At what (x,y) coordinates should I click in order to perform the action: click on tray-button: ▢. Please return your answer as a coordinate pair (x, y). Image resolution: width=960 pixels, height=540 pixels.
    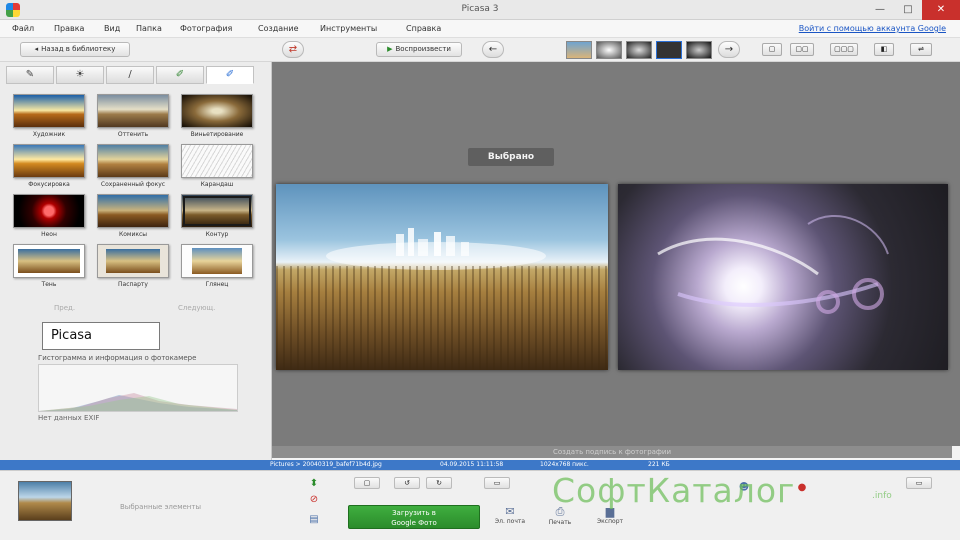
    Looking at the image, I should click on (367, 483).